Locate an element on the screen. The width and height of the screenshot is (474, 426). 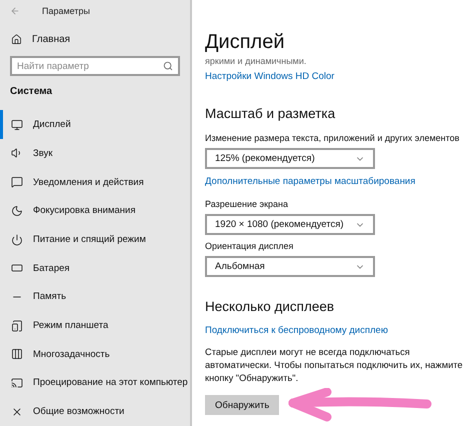
speaker-icon is located at coordinates (17, 153).